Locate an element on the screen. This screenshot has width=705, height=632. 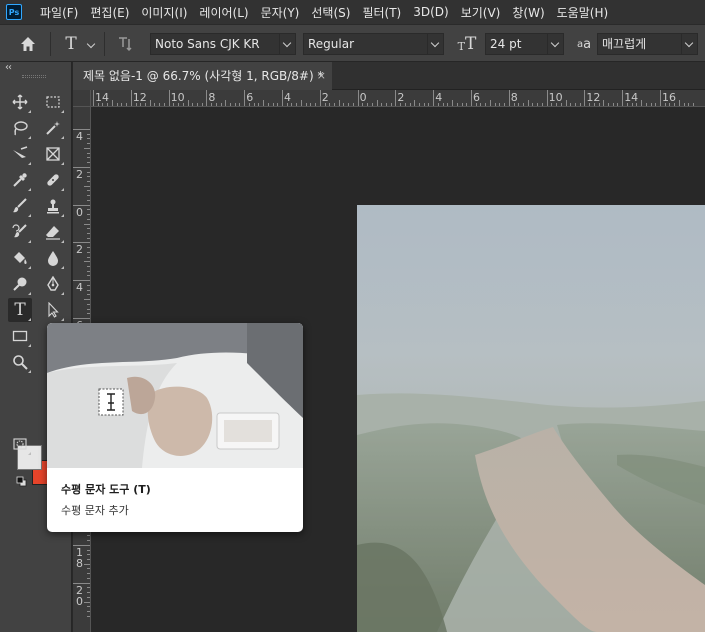
move-tool is located at coordinates (20, 102).